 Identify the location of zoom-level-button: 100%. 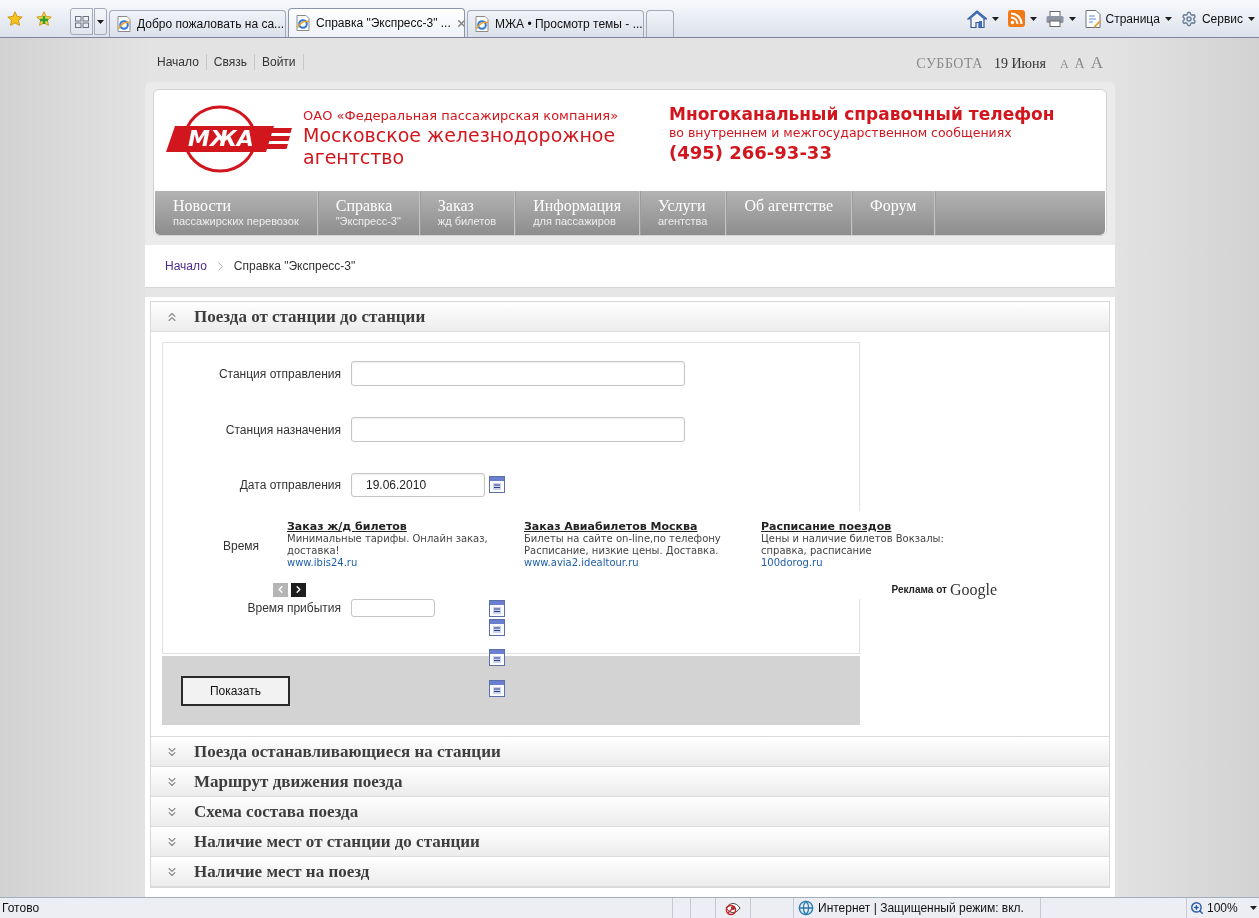
(1222, 908).